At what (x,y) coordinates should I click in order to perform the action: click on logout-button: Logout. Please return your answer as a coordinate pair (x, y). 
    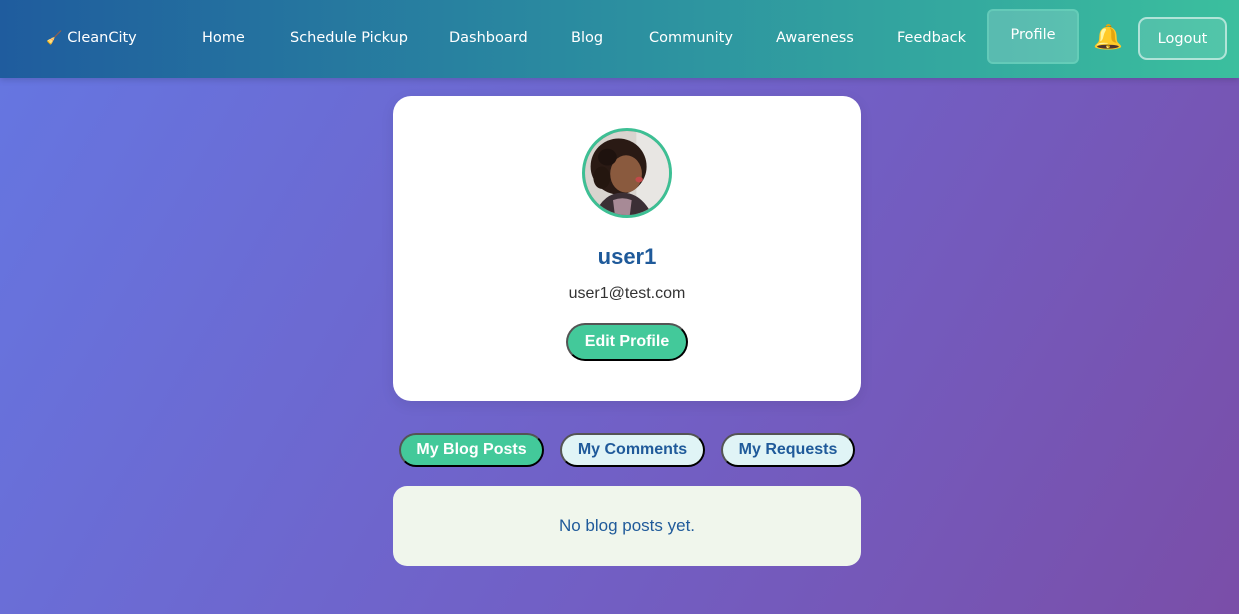
    Looking at the image, I should click on (1182, 38).